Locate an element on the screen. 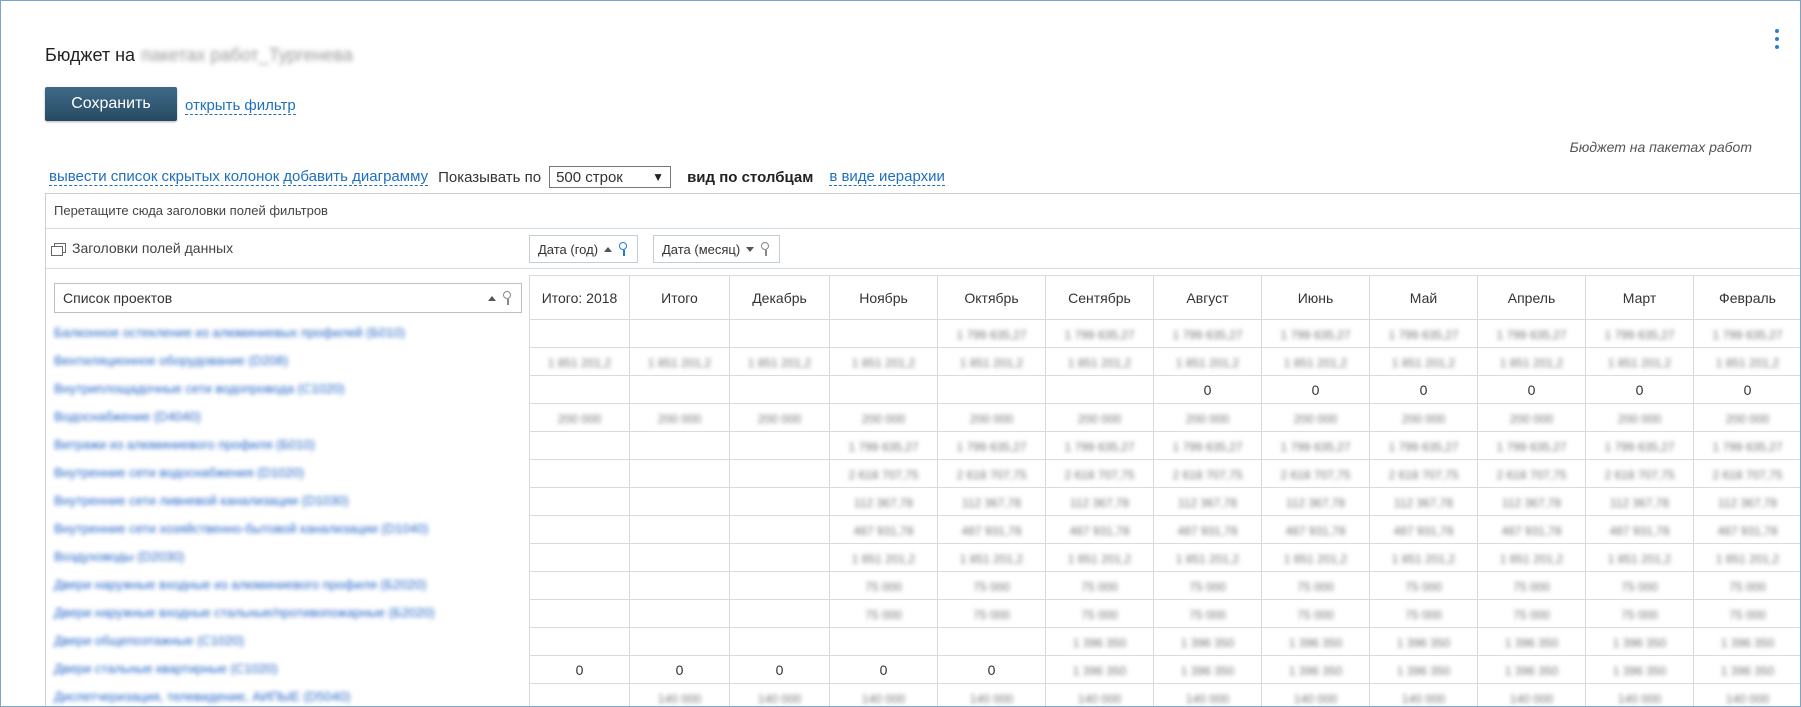 Image resolution: width=1801 pixels, height=707 pixels. report-caption: Бюджет на пакетах работ is located at coordinates (1660, 147).